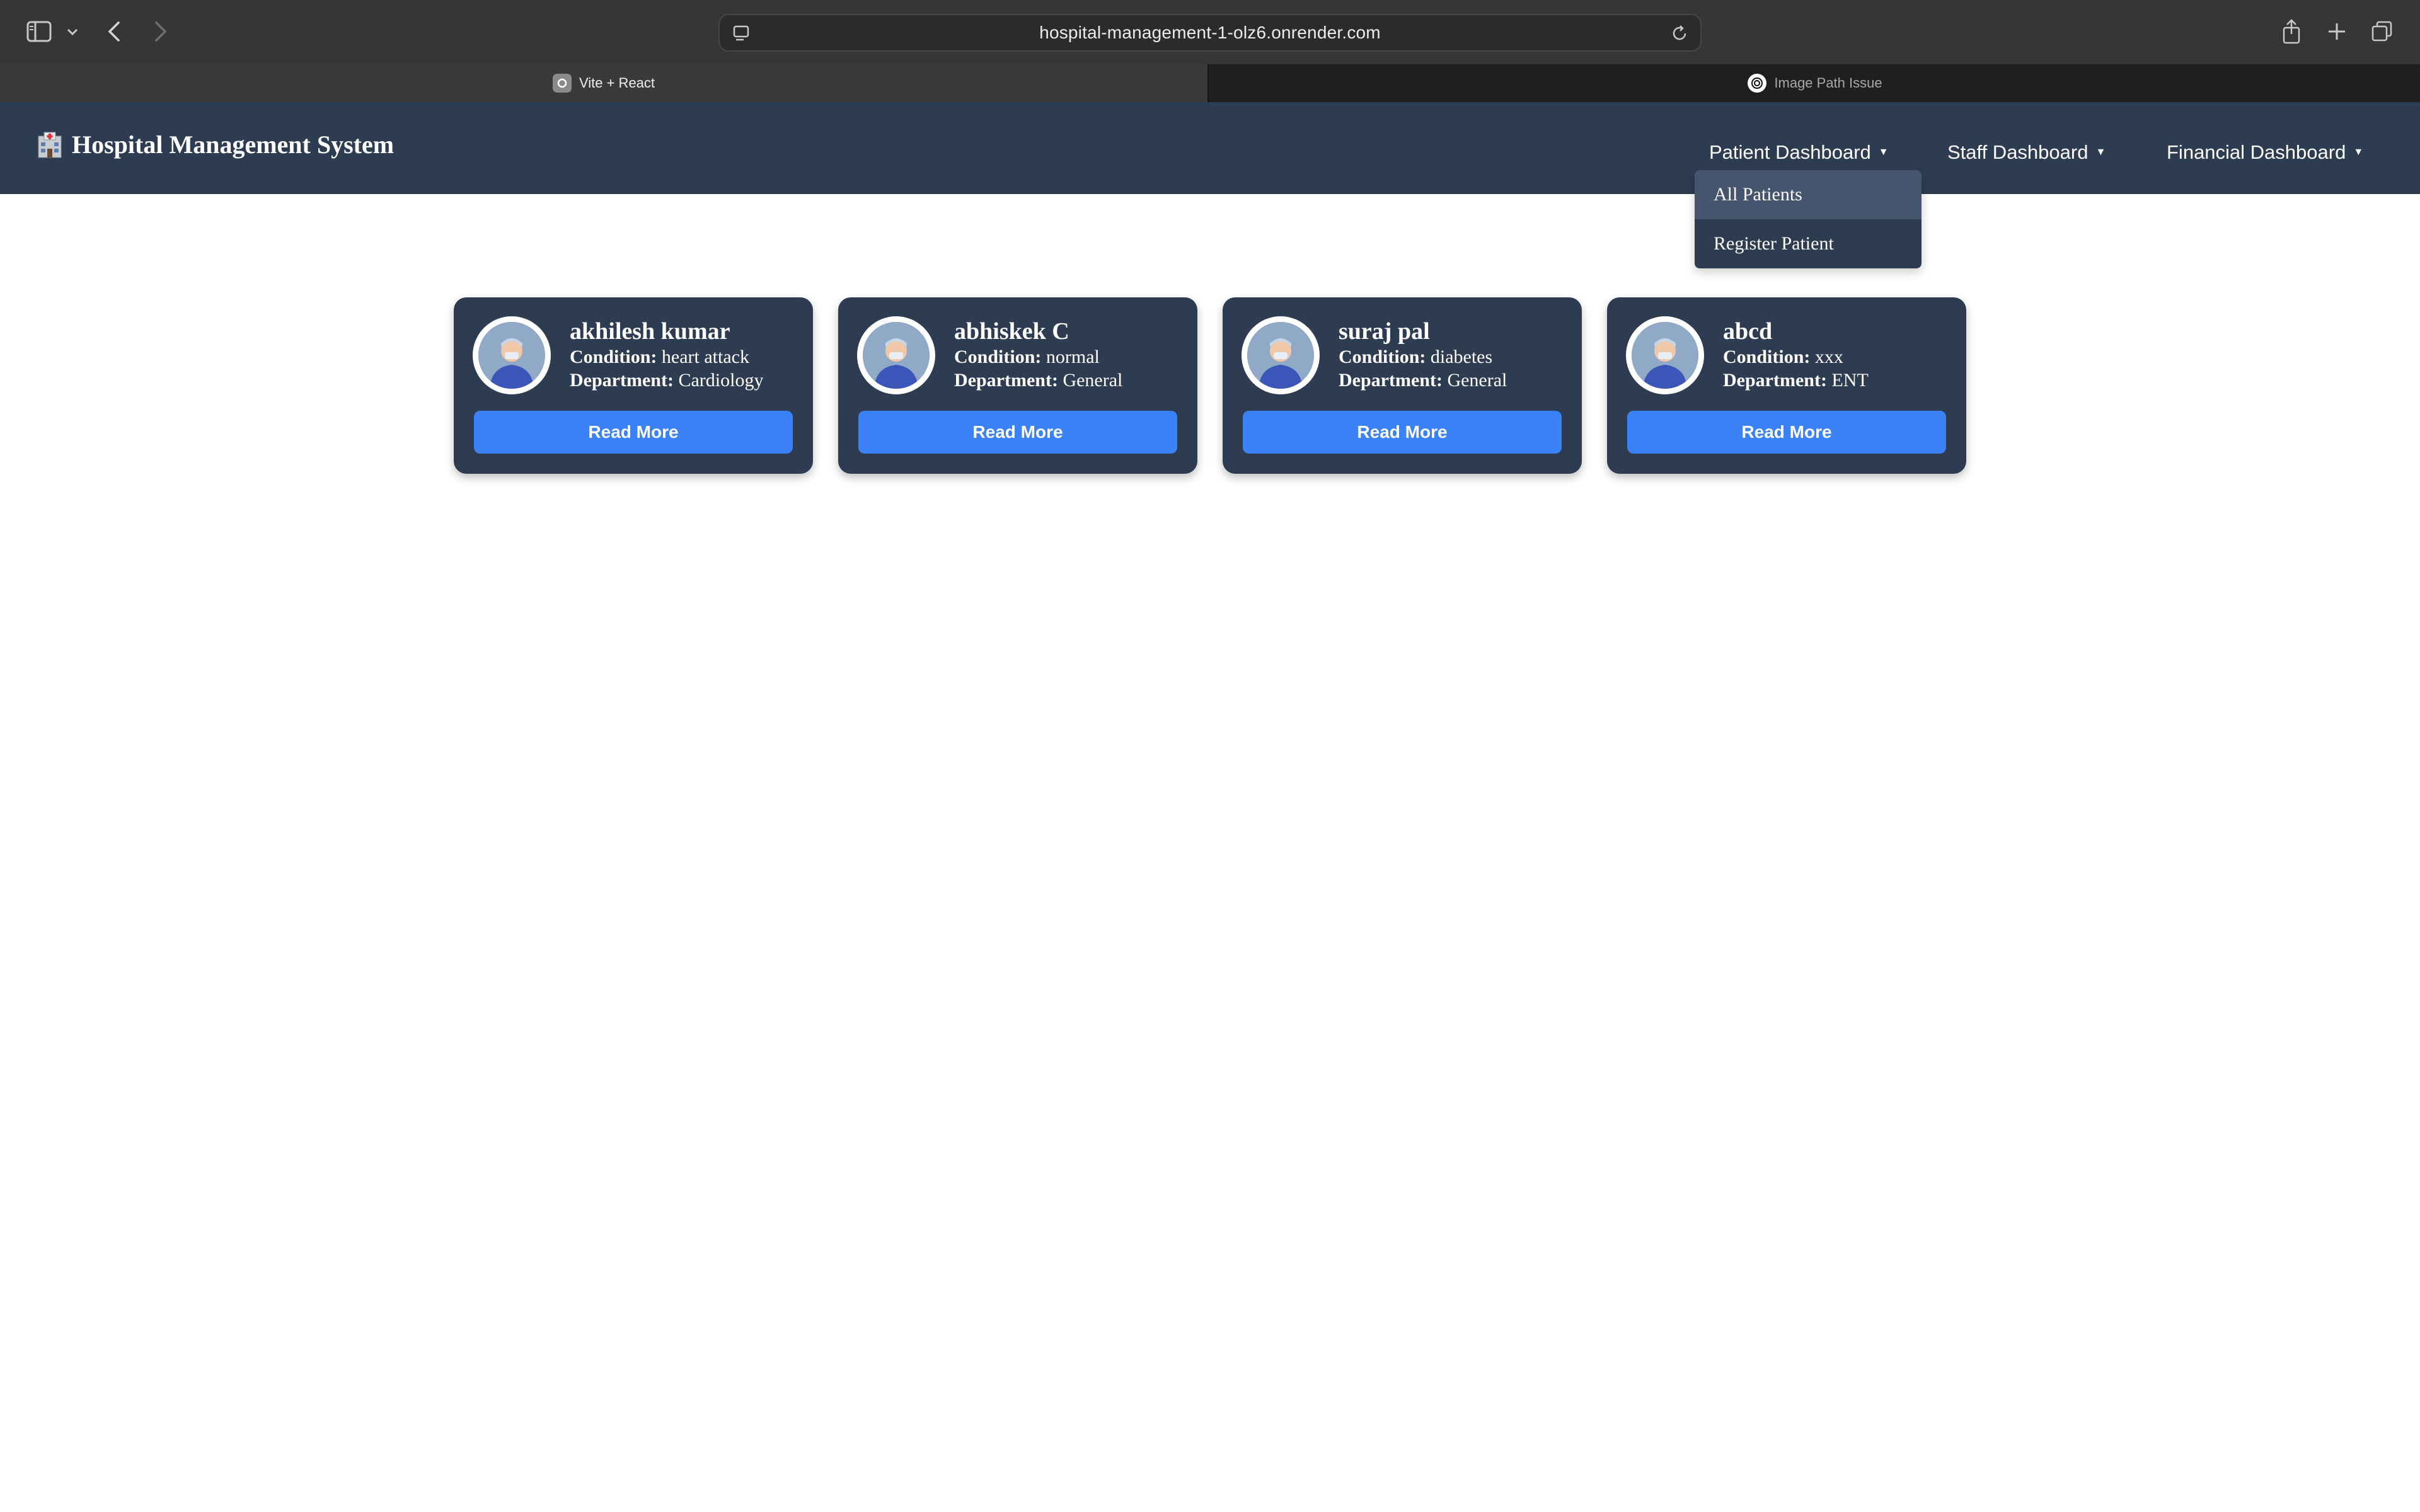 The width and height of the screenshot is (2420, 1512). What do you see at coordinates (50, 145) in the screenshot?
I see `hospital-emoji-icon` at bounding box center [50, 145].